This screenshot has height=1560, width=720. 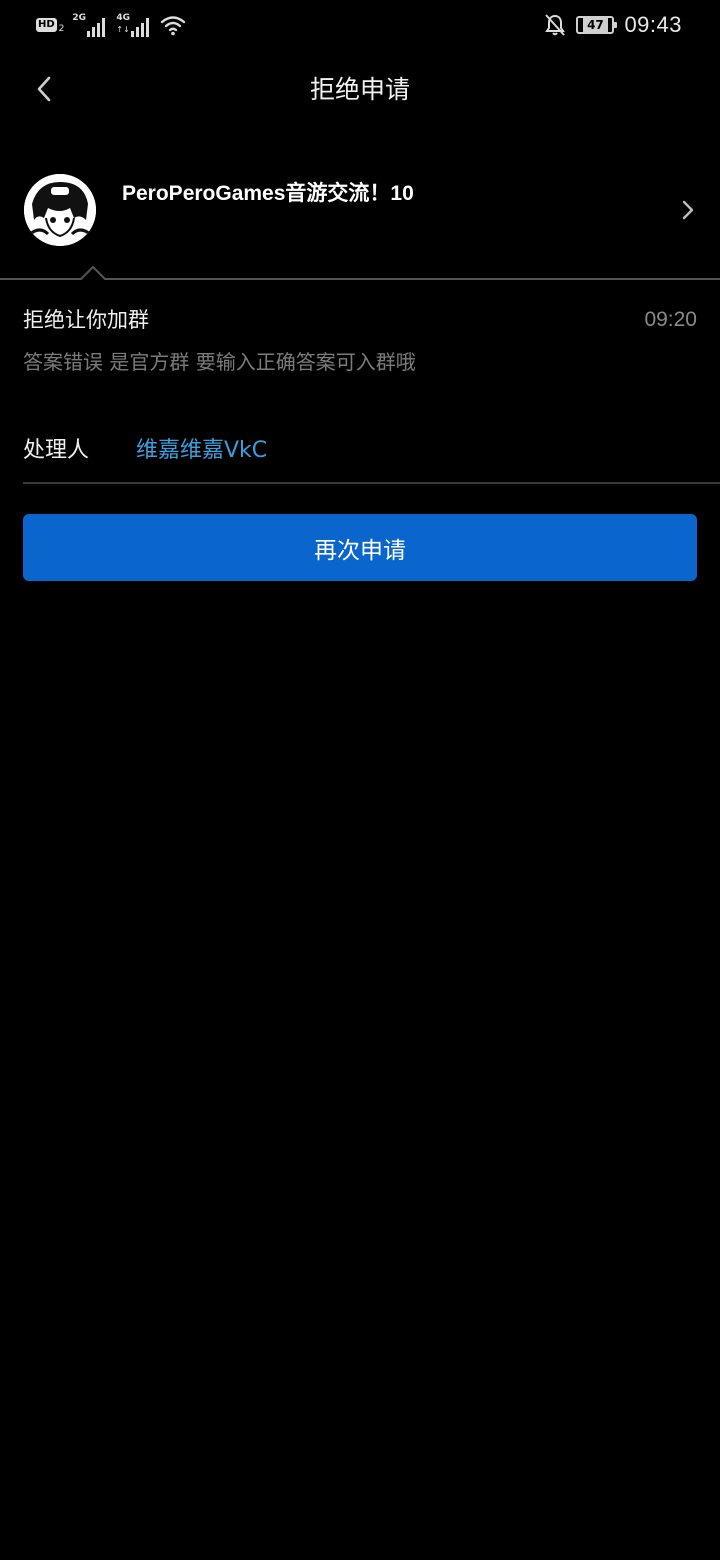 What do you see at coordinates (360, 547) in the screenshot?
I see `reapply-button: 再次申请` at bounding box center [360, 547].